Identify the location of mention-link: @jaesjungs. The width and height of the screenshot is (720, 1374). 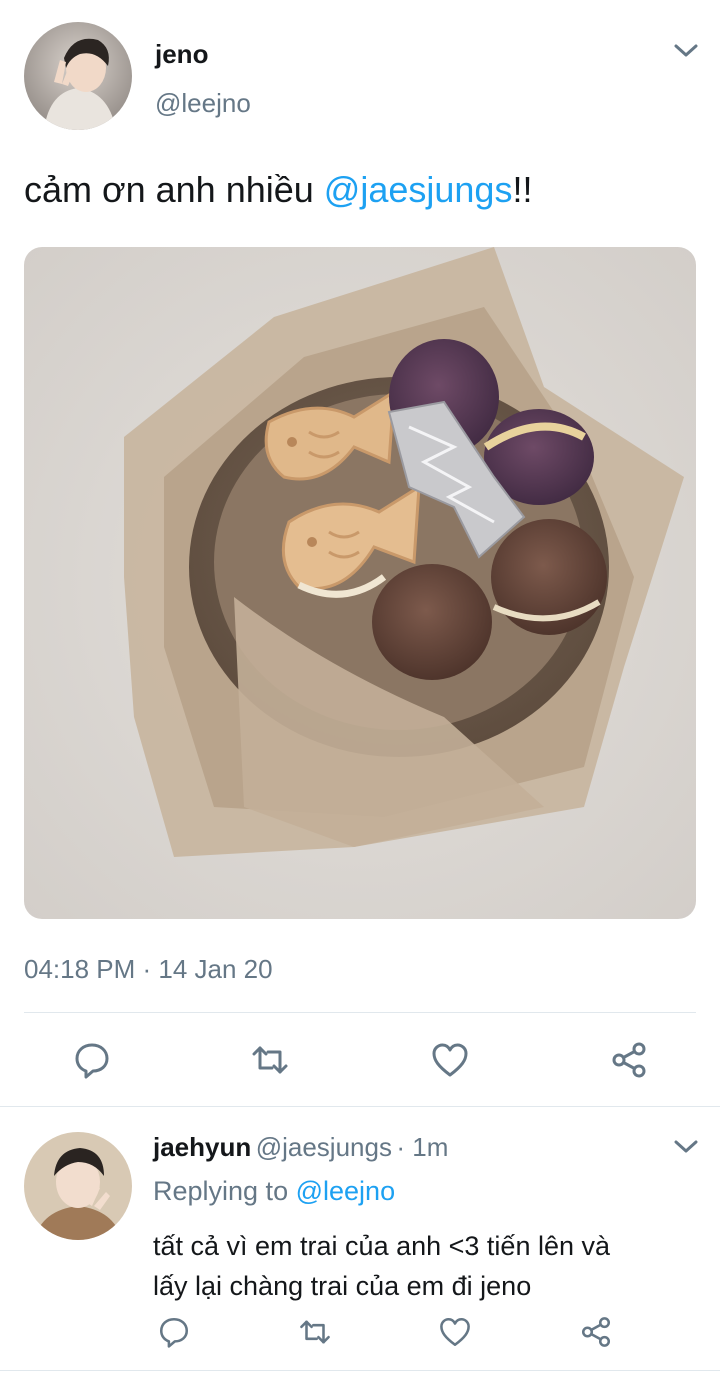
(418, 189).